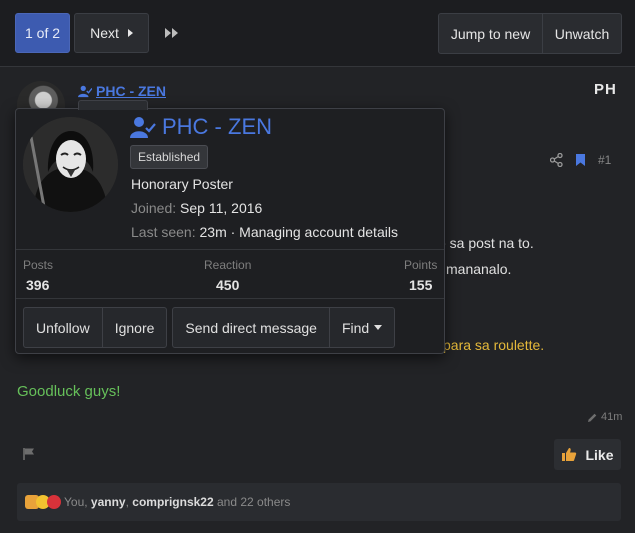  What do you see at coordinates (253, 502) in the screenshot?
I see `reaction-others: and 22 others` at bounding box center [253, 502].